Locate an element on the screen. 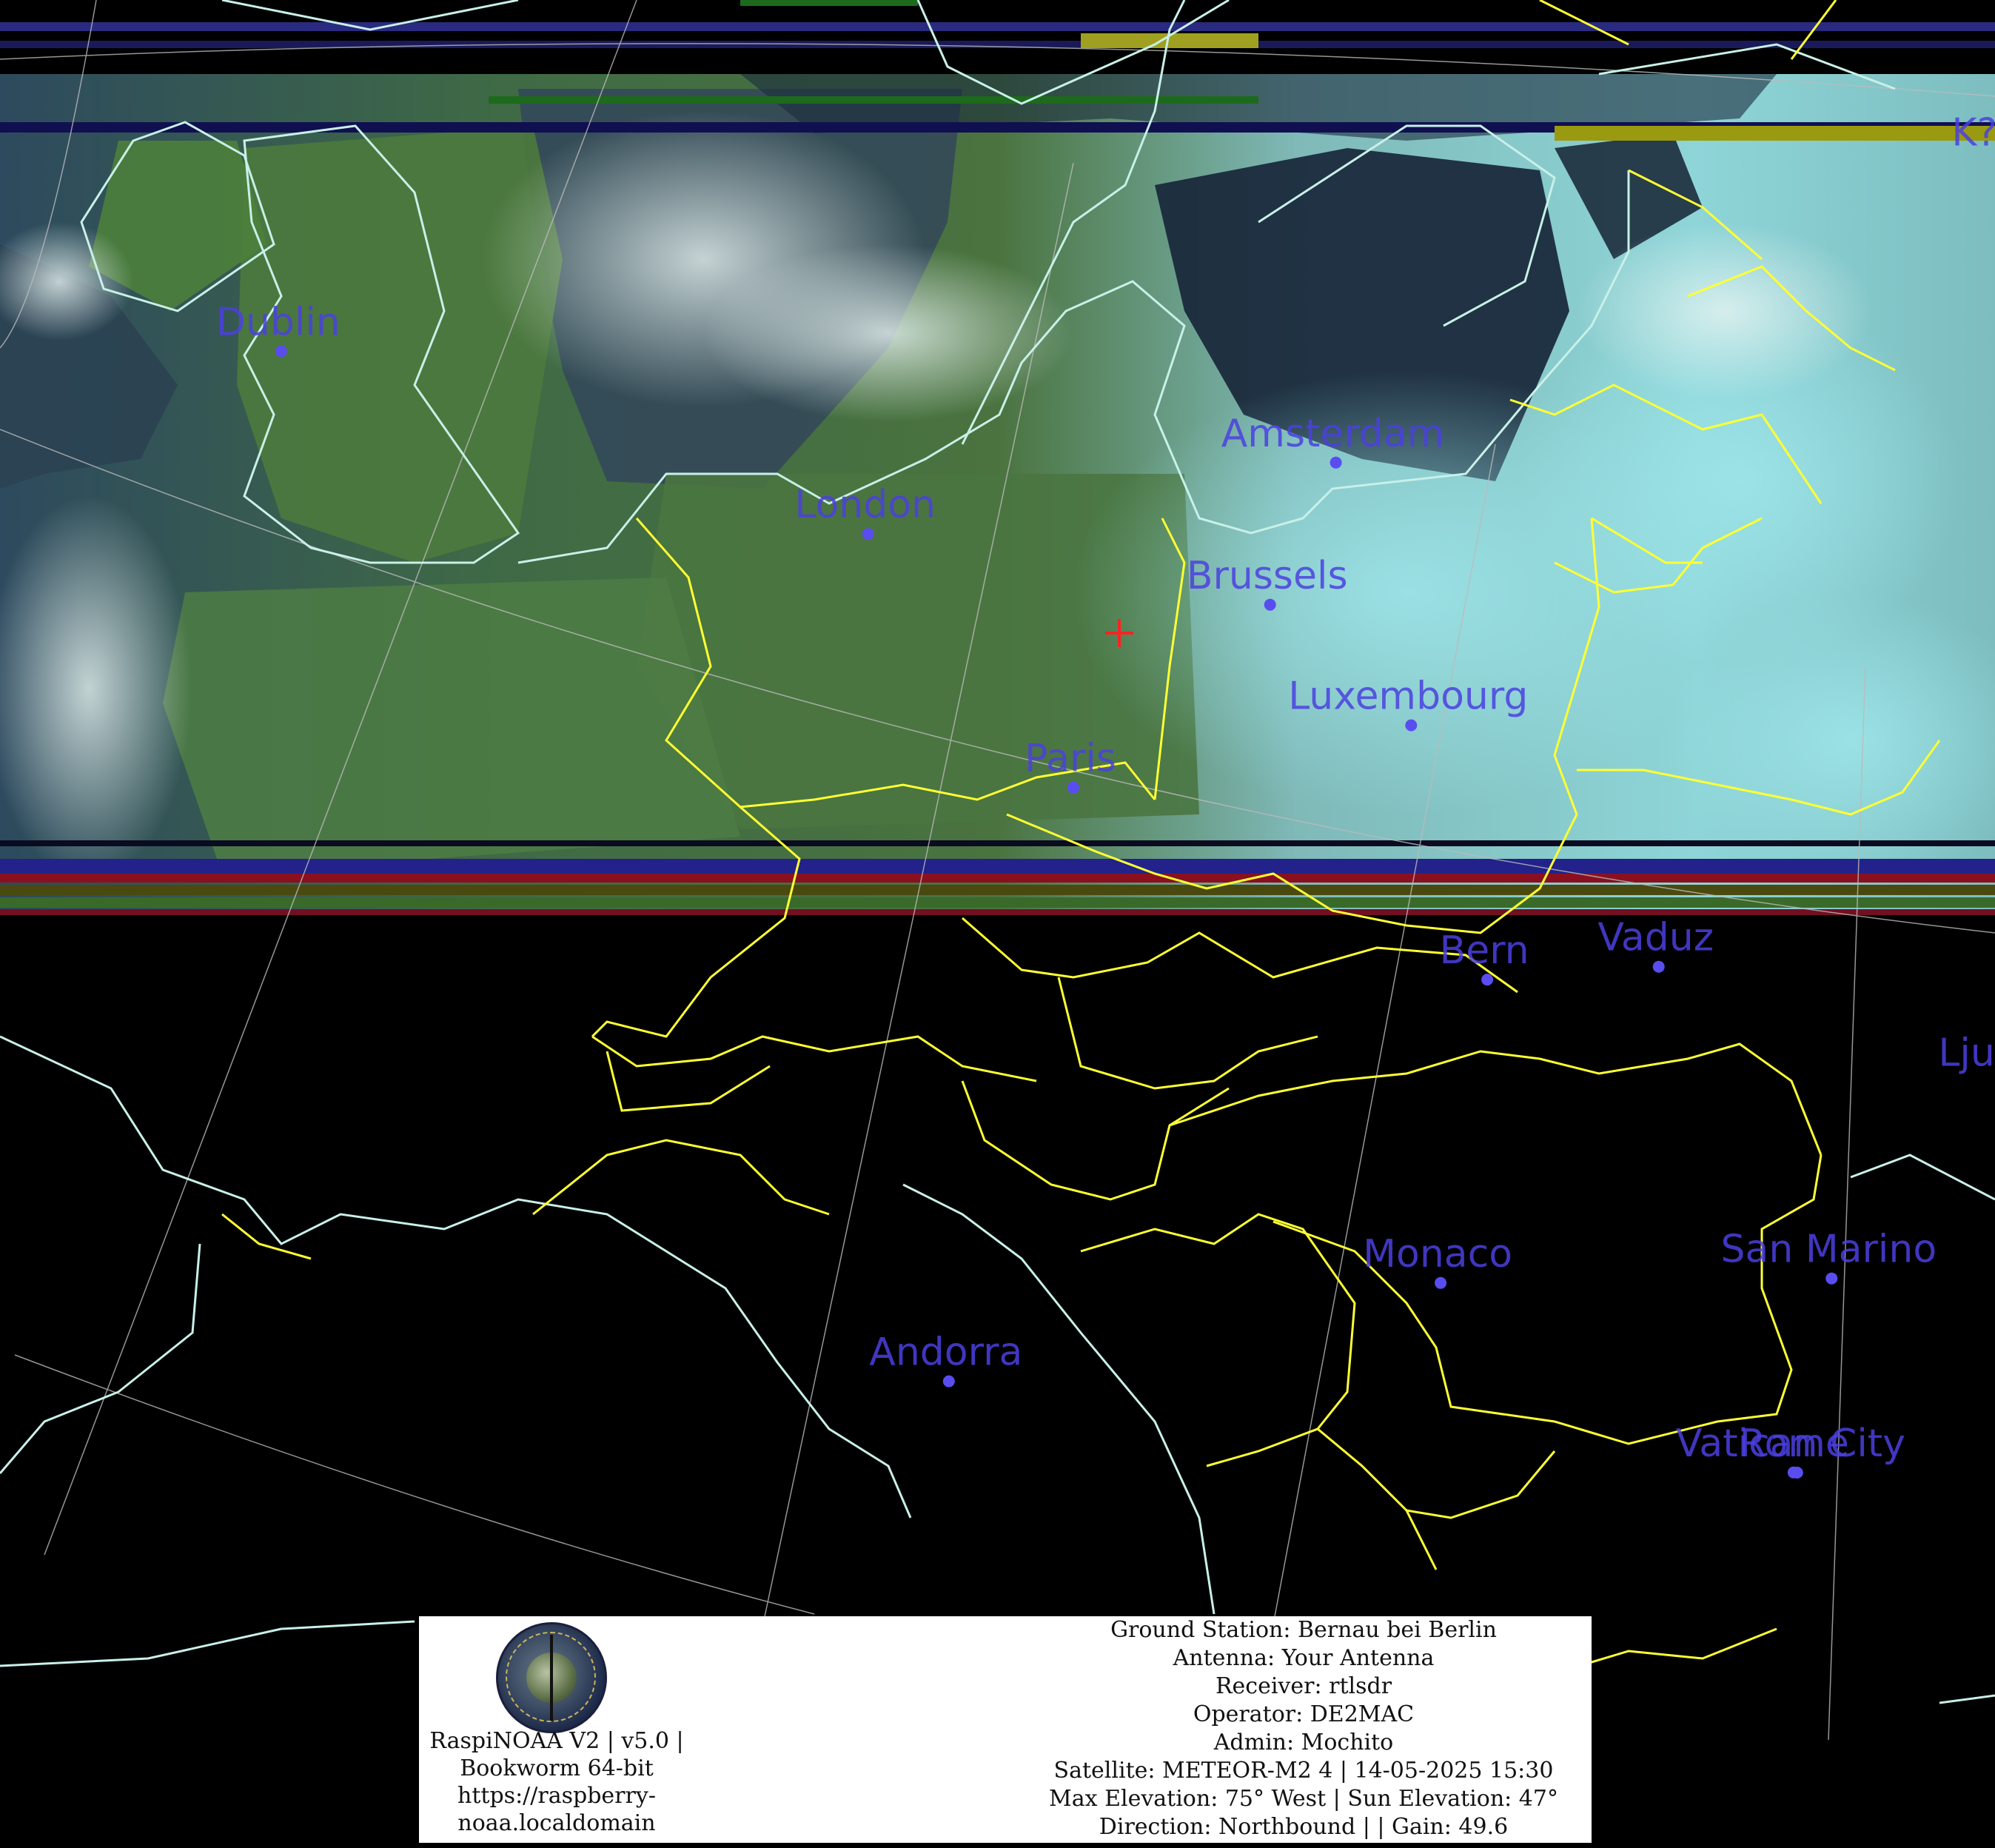  city-label: Amsterdam is located at coordinates (1333, 434).